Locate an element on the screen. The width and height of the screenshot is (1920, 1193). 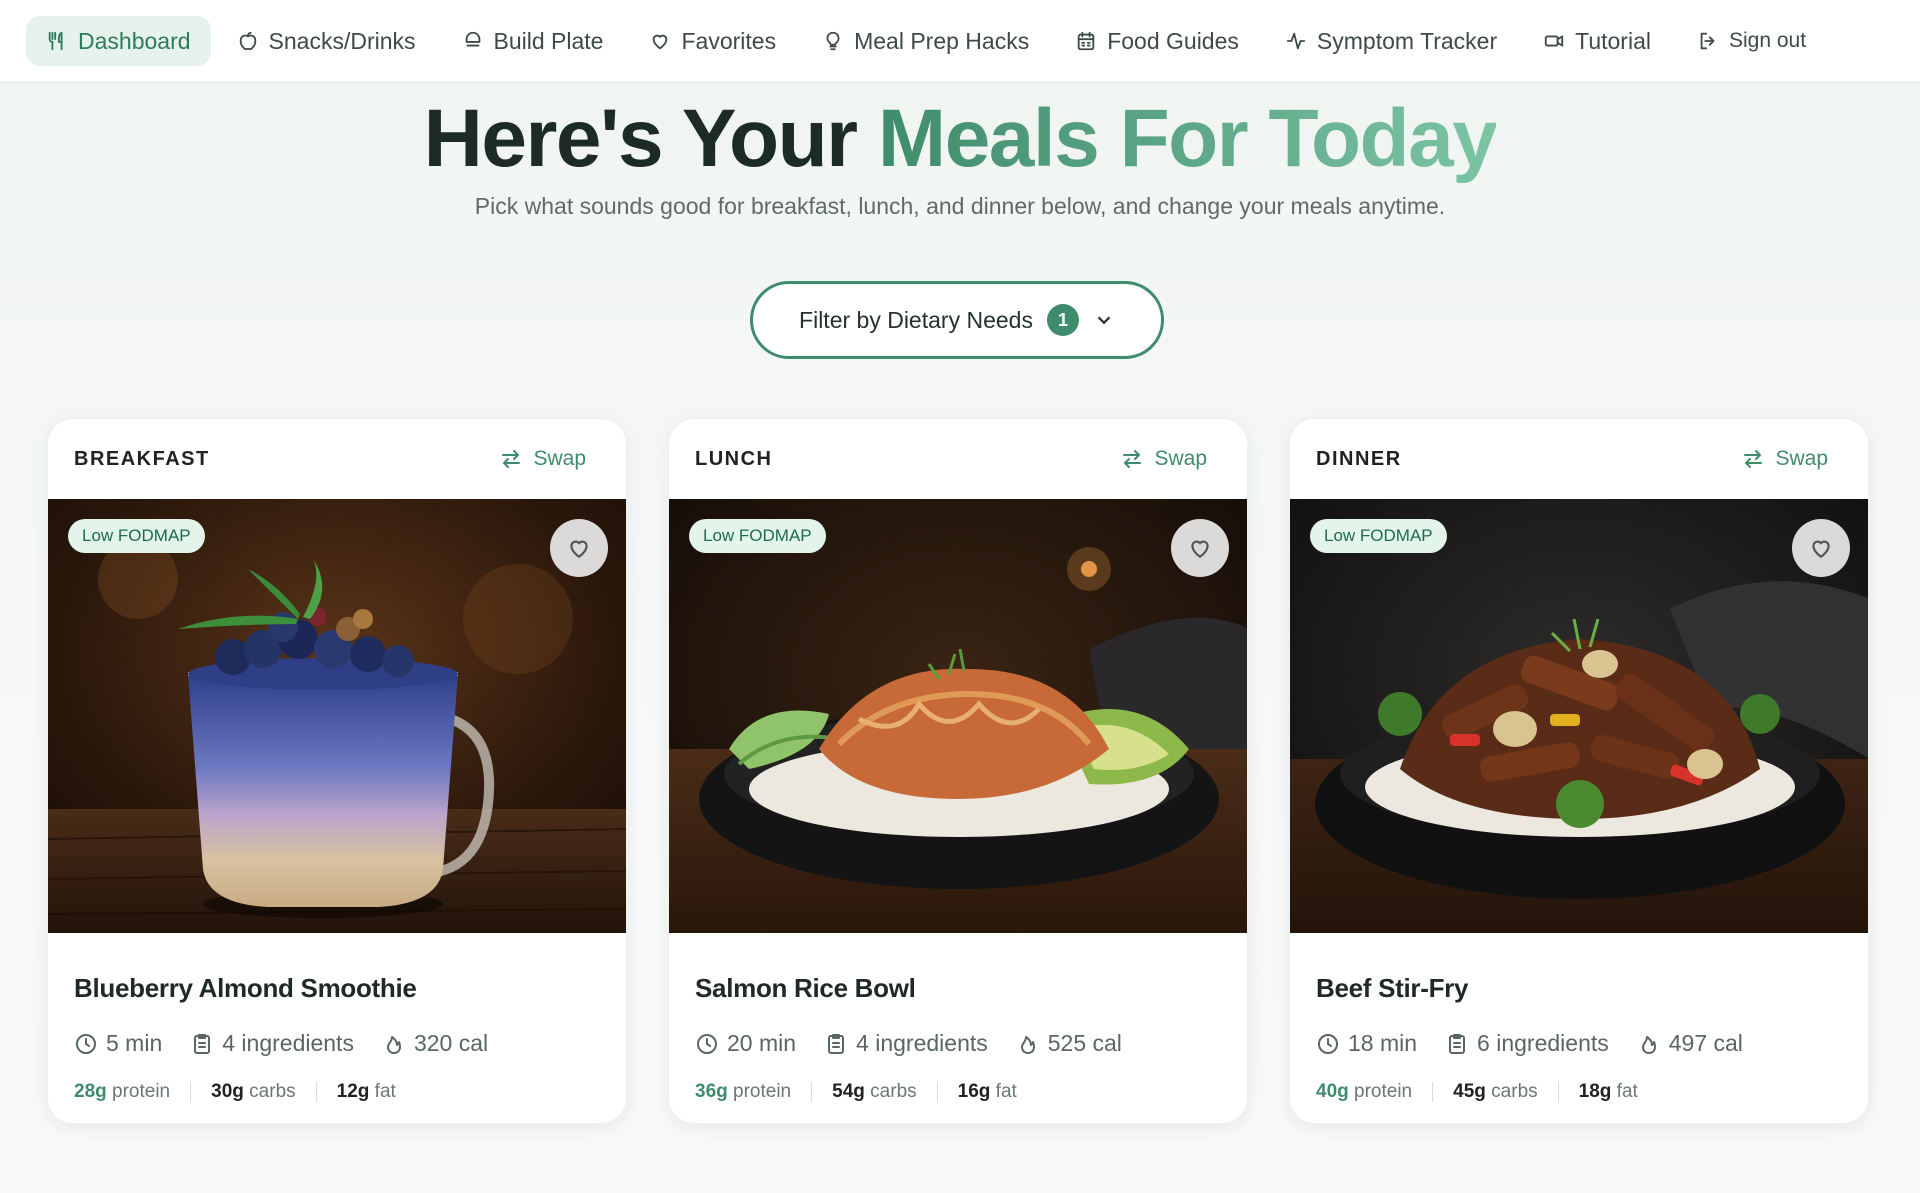
flame-icon is located at coordinates (393, 1044).